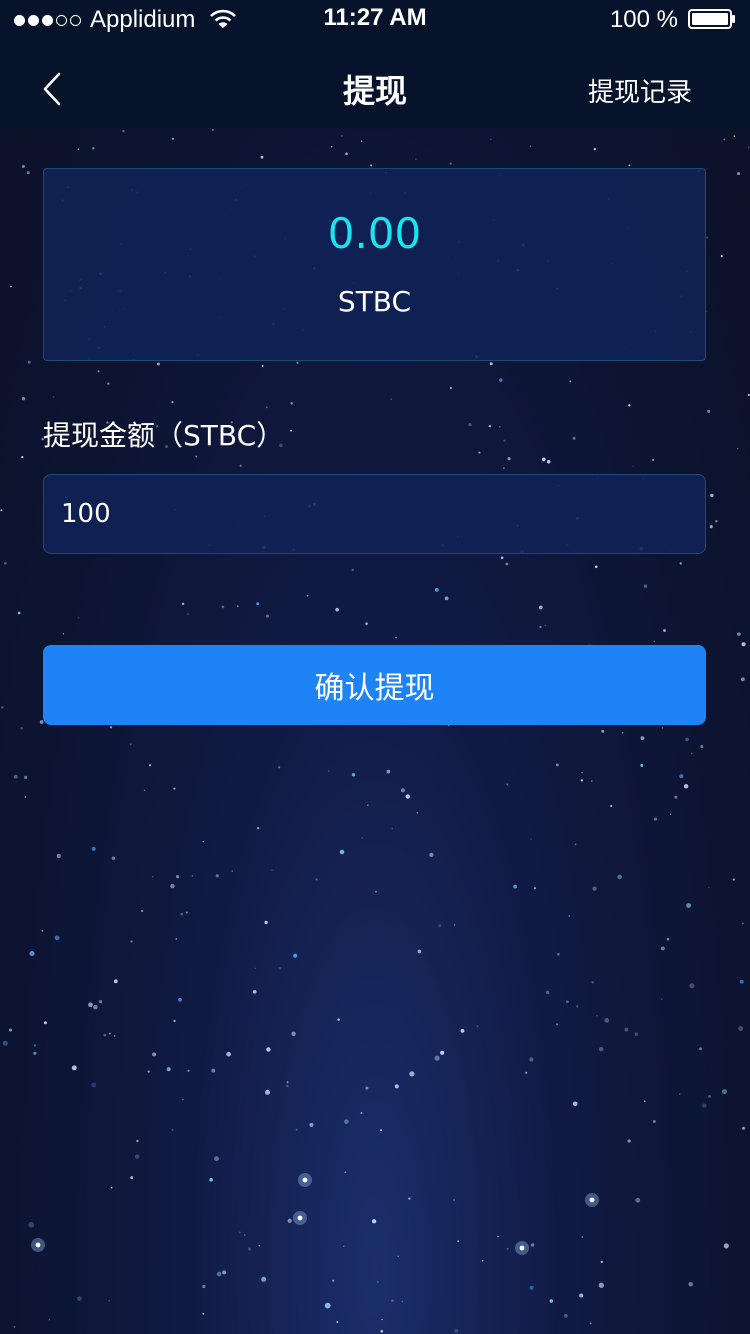 This screenshot has width=750, height=1334. What do you see at coordinates (374, 514) in the screenshot?
I see `amount-input` at bounding box center [374, 514].